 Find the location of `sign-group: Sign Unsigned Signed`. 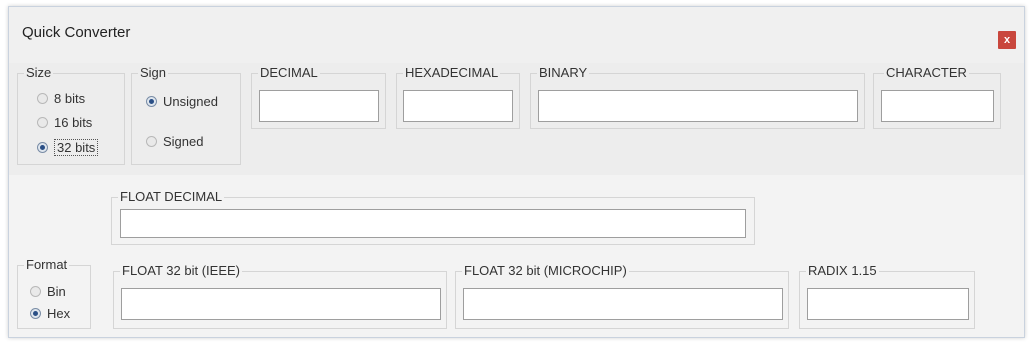

sign-group: Sign Unsigned Signed is located at coordinates (186, 115).